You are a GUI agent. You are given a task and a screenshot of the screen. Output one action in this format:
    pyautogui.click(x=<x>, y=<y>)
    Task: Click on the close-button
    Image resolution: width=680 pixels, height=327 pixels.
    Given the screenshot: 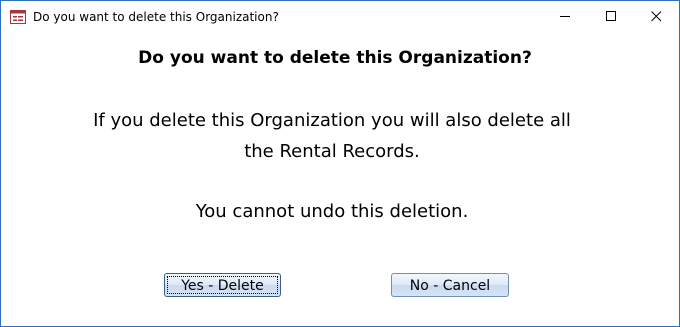 What is the action you would take?
    pyautogui.click(x=656, y=16)
    